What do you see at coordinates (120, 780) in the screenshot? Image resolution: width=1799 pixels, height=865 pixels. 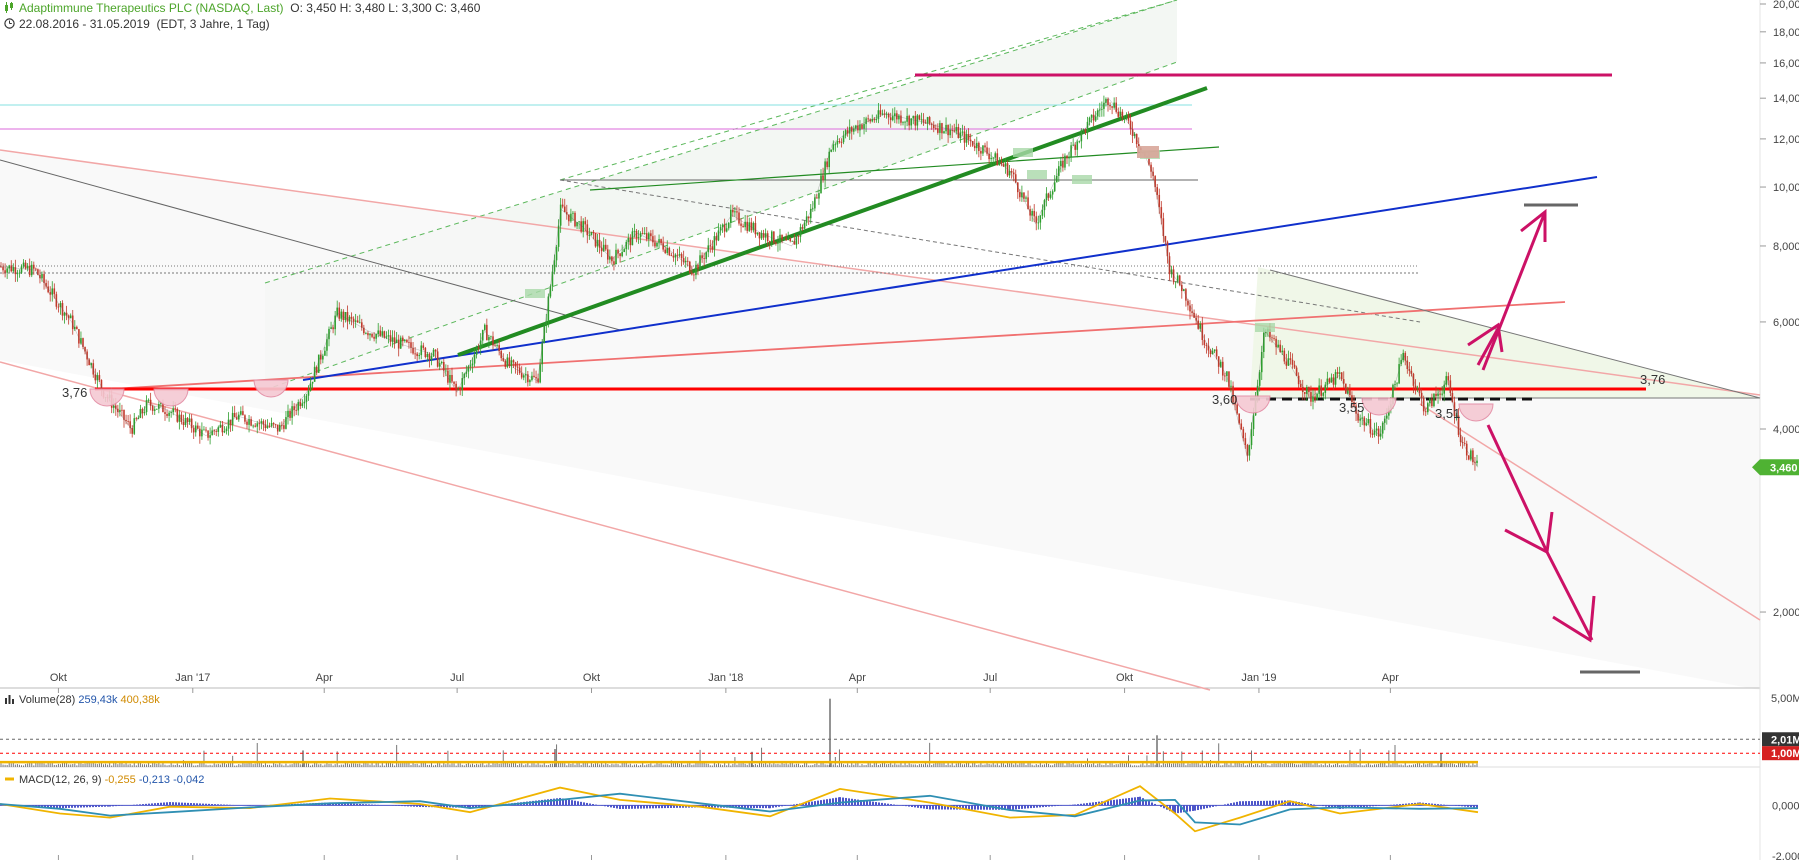 I see `macd-value-1: -0,255` at bounding box center [120, 780].